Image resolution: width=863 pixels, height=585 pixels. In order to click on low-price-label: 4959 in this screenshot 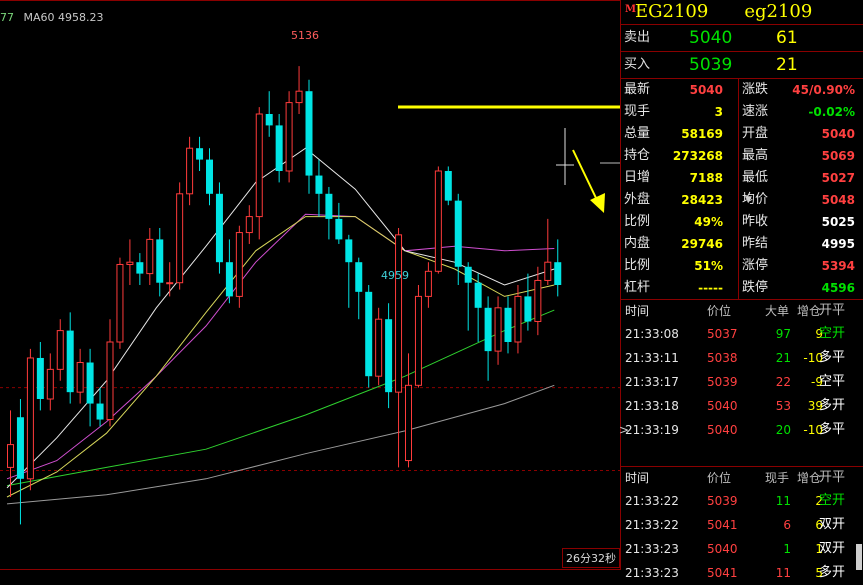, I will do `click(395, 275)`.